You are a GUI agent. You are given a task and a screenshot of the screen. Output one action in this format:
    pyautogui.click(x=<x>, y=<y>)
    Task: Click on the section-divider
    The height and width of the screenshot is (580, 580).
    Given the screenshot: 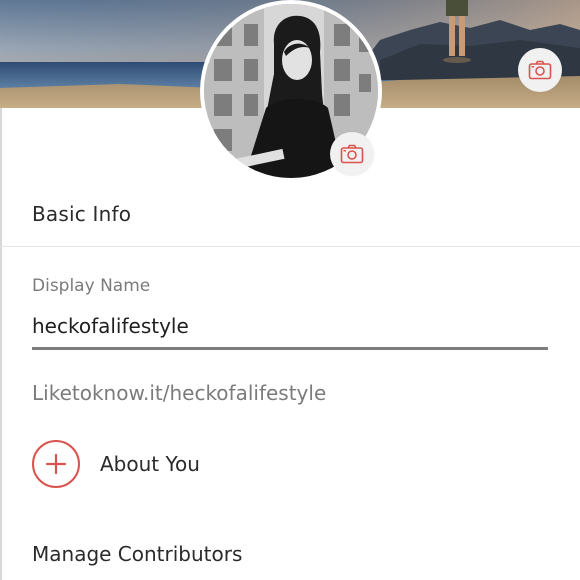 What is the action you would take?
    pyautogui.click(x=290, y=246)
    